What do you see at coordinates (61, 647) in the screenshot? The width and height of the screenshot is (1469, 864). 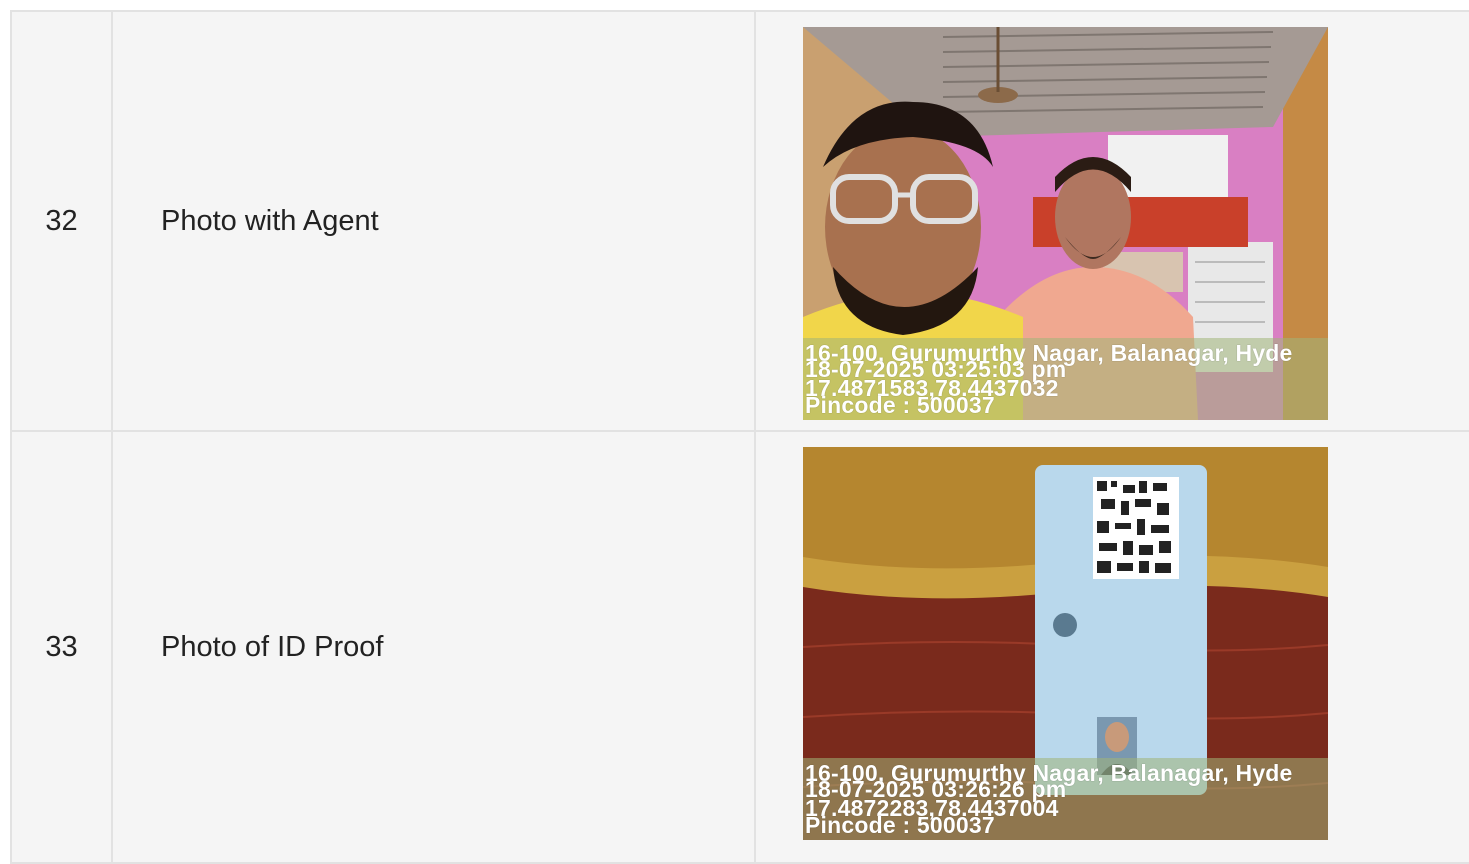 I see `row-number: 33` at bounding box center [61, 647].